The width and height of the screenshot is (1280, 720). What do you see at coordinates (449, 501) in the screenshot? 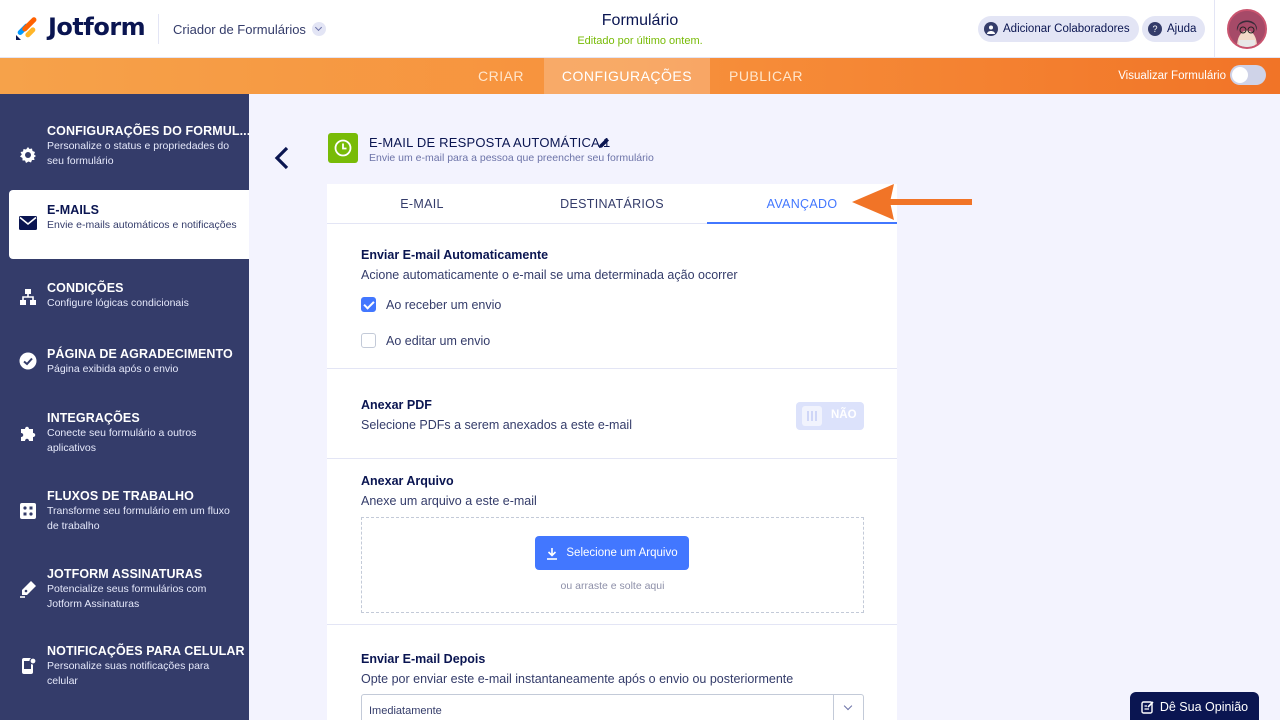
I see `attach-file-desc: Anexe um arquivo a este e-mail` at bounding box center [449, 501].